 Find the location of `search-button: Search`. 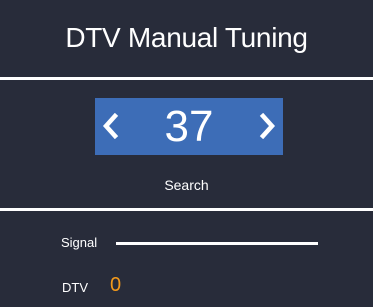

search-button: Search is located at coordinates (186, 185).